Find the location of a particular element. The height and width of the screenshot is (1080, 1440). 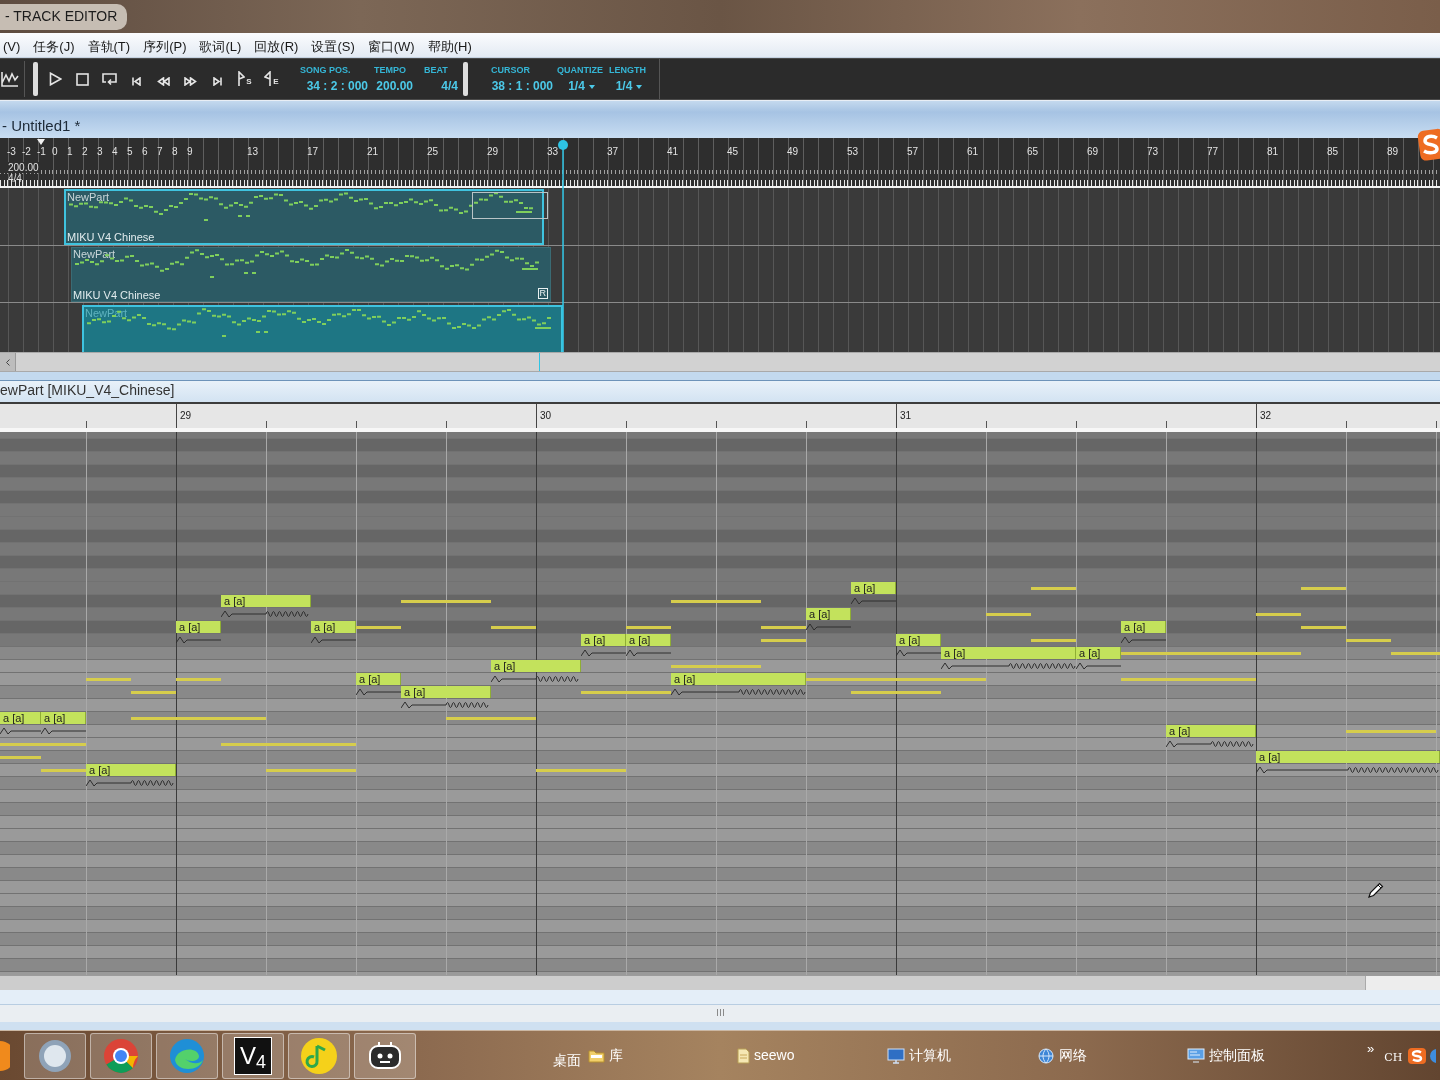

tempo-value: 200.00 is located at coordinates (19, 167).